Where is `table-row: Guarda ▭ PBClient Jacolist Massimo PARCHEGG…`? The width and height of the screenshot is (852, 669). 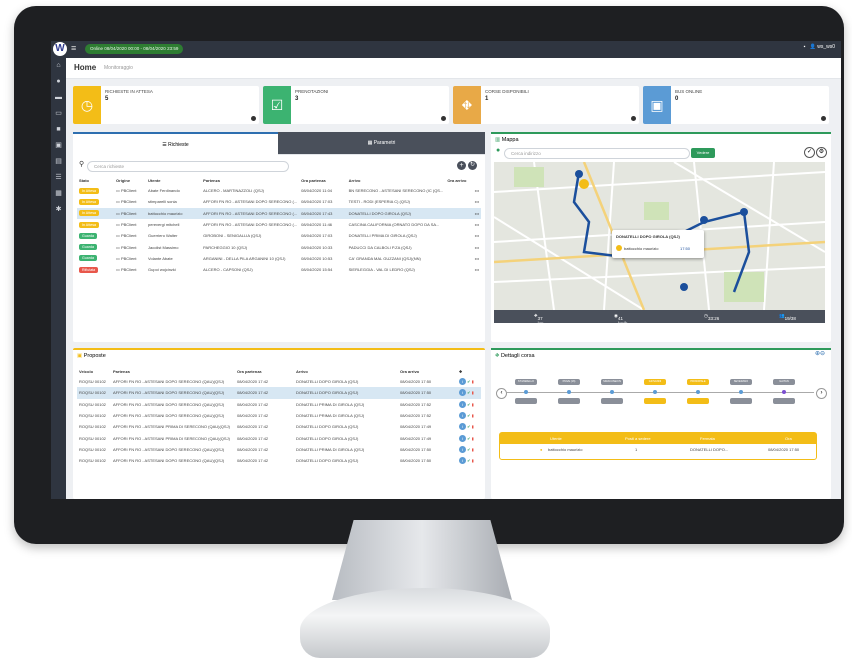 table-row: Guarda ▭ PBClient Jacolist Massimo PARCHEGG… is located at coordinates (279, 246).